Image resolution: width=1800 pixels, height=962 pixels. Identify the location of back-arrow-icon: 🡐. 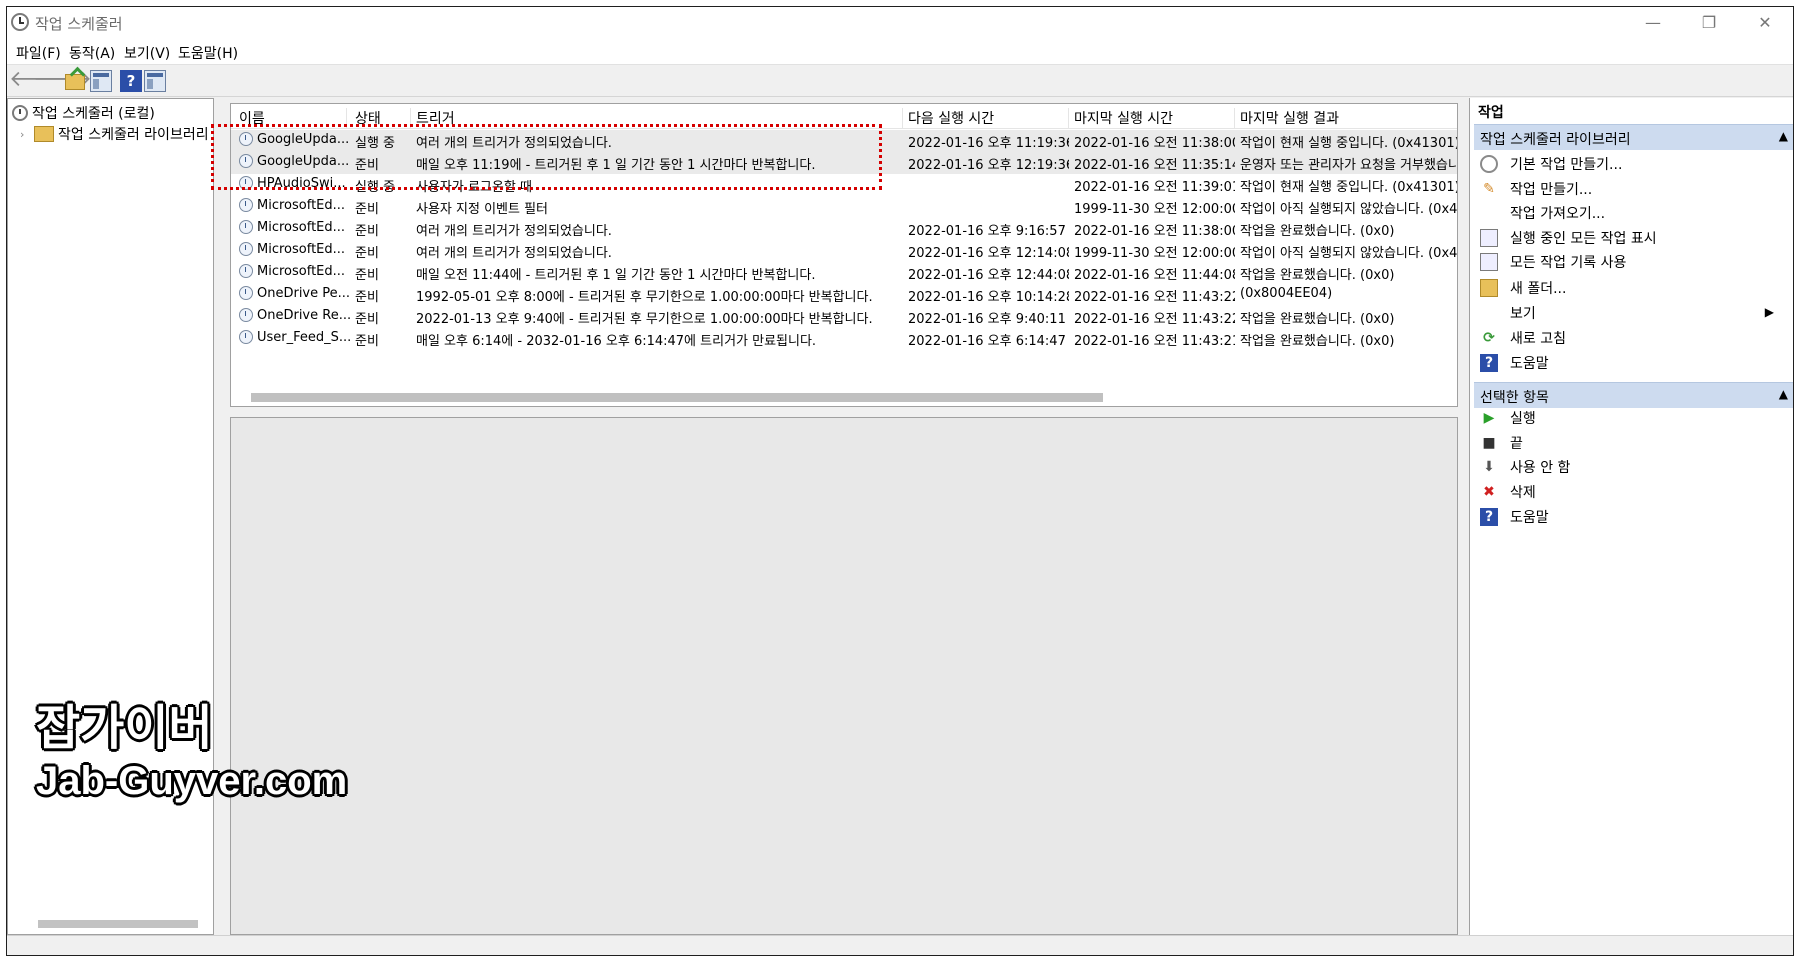
(38, 80).